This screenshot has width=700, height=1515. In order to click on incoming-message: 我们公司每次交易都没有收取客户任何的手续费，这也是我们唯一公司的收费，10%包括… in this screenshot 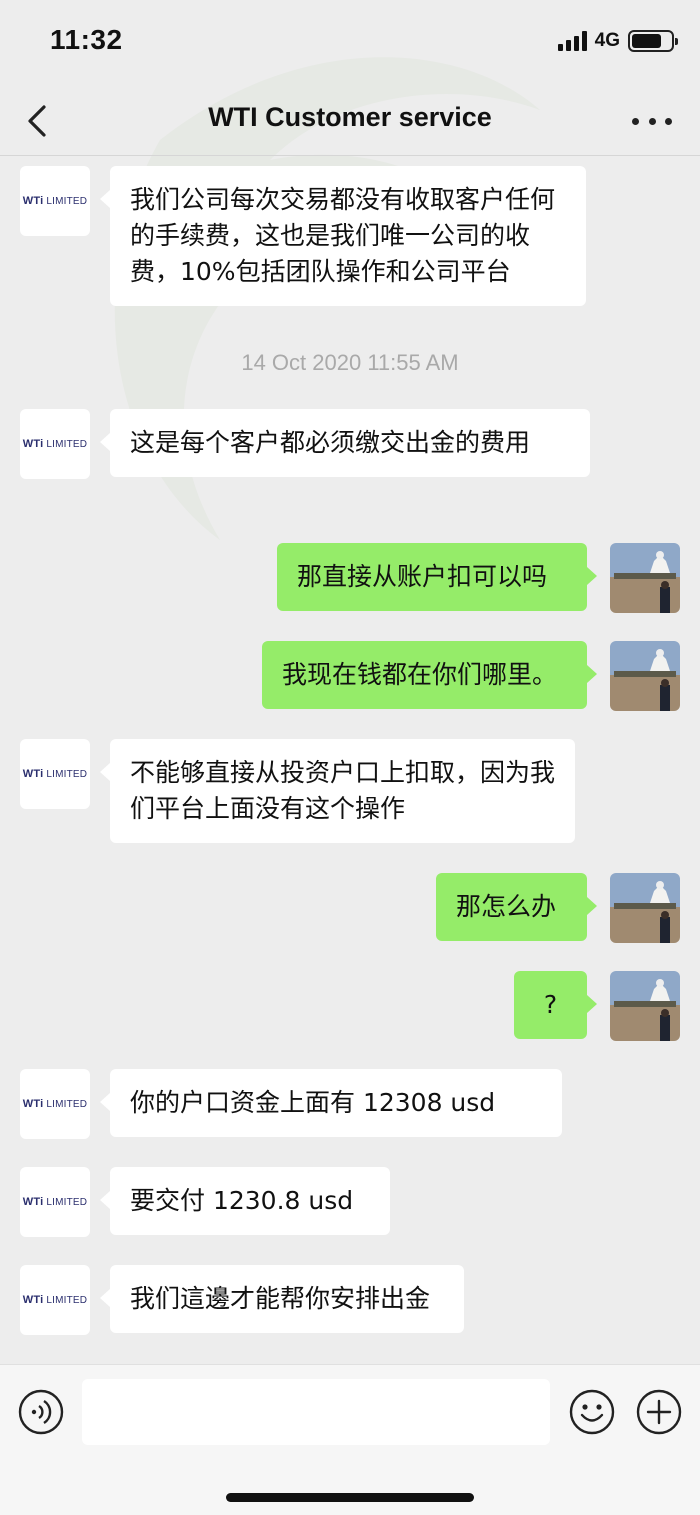, I will do `click(343, 236)`.